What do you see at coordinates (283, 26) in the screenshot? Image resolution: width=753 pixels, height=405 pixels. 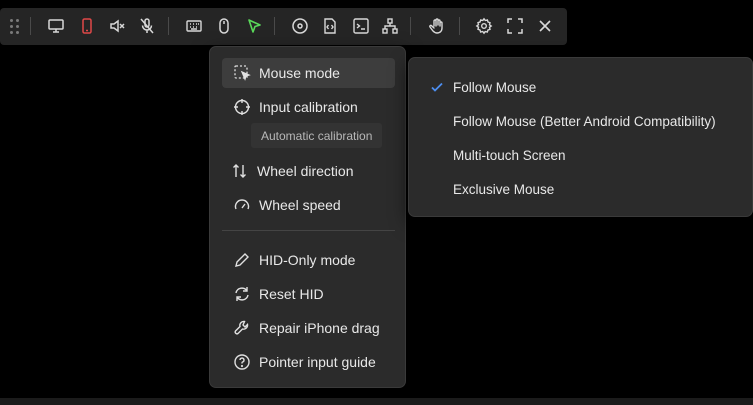 I see `toolbar` at bounding box center [283, 26].